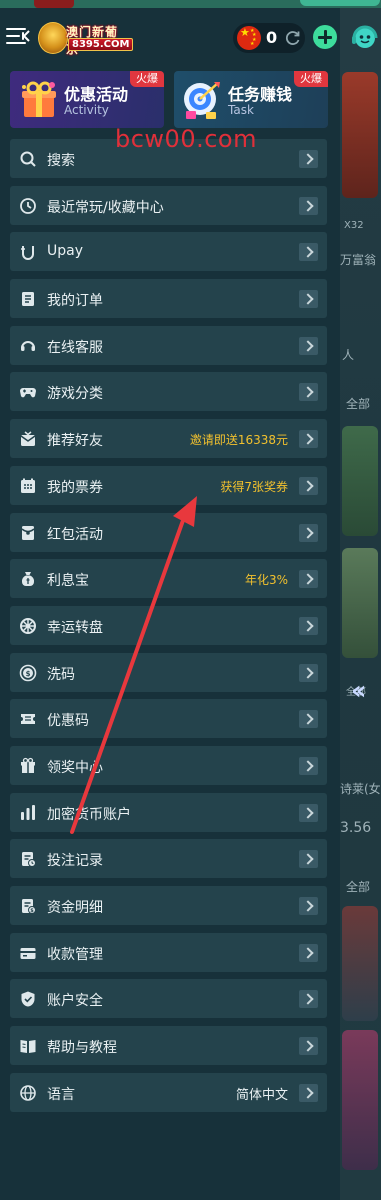 The height and width of the screenshot is (1200, 381). I want to click on menu-item-rebate: $ 洗码, so click(168, 672).